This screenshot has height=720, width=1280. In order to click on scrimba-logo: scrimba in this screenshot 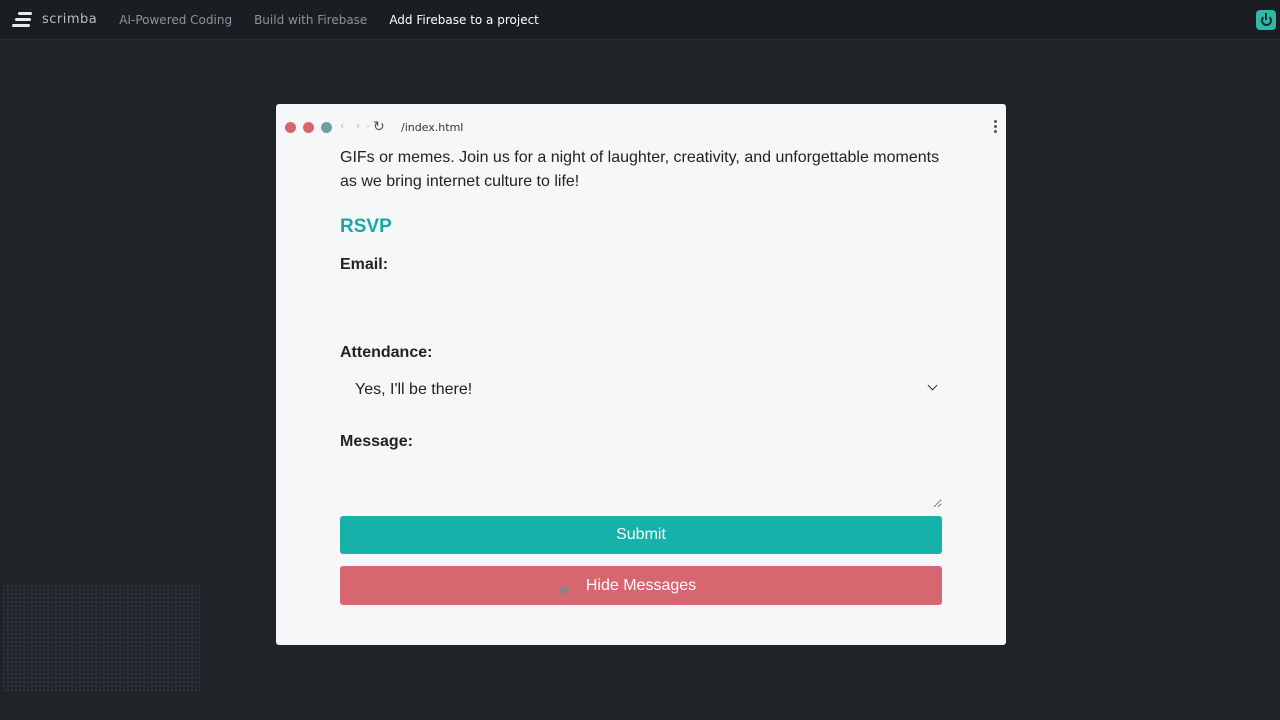, I will do `click(54, 20)`.